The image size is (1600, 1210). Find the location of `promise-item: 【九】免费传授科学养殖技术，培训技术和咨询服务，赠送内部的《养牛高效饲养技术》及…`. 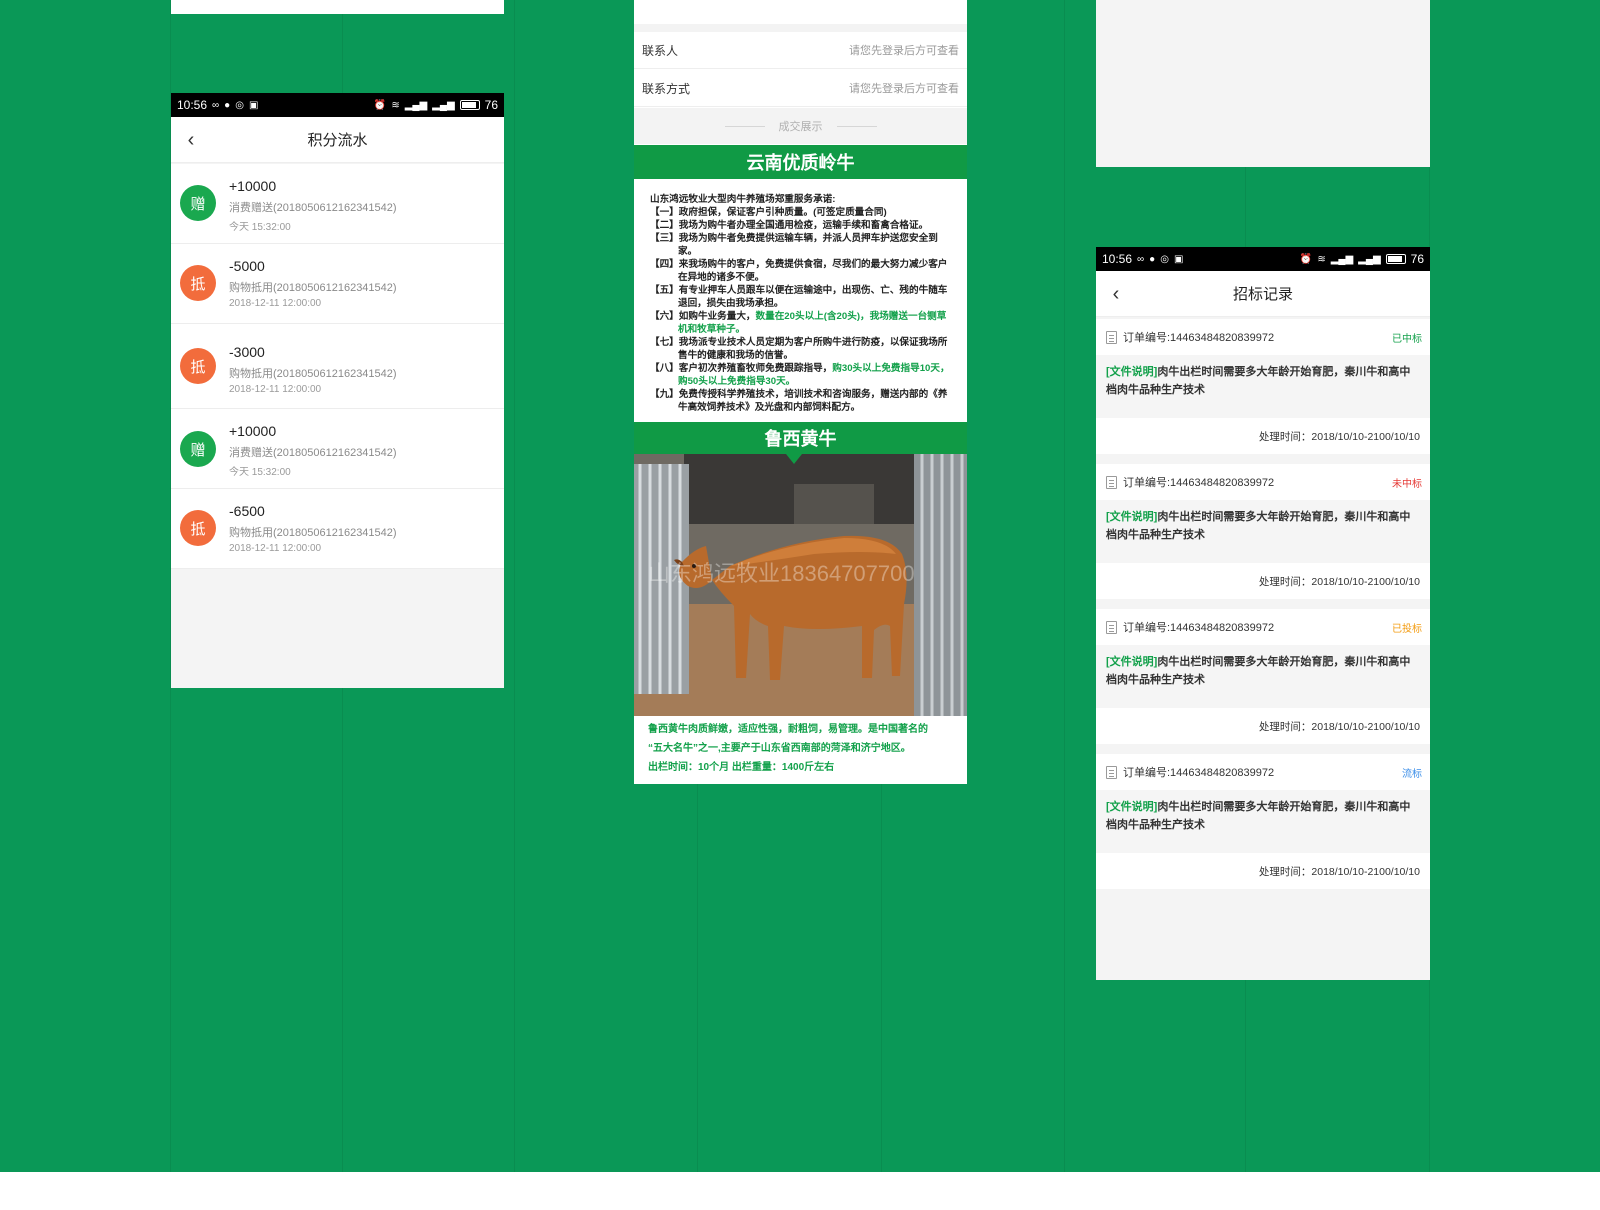

promise-item: 【九】免费传授科学养殖技术，培训技术和咨询服务，赠送内部的《养牛高效饲养技术》及… is located at coordinates (799, 401).